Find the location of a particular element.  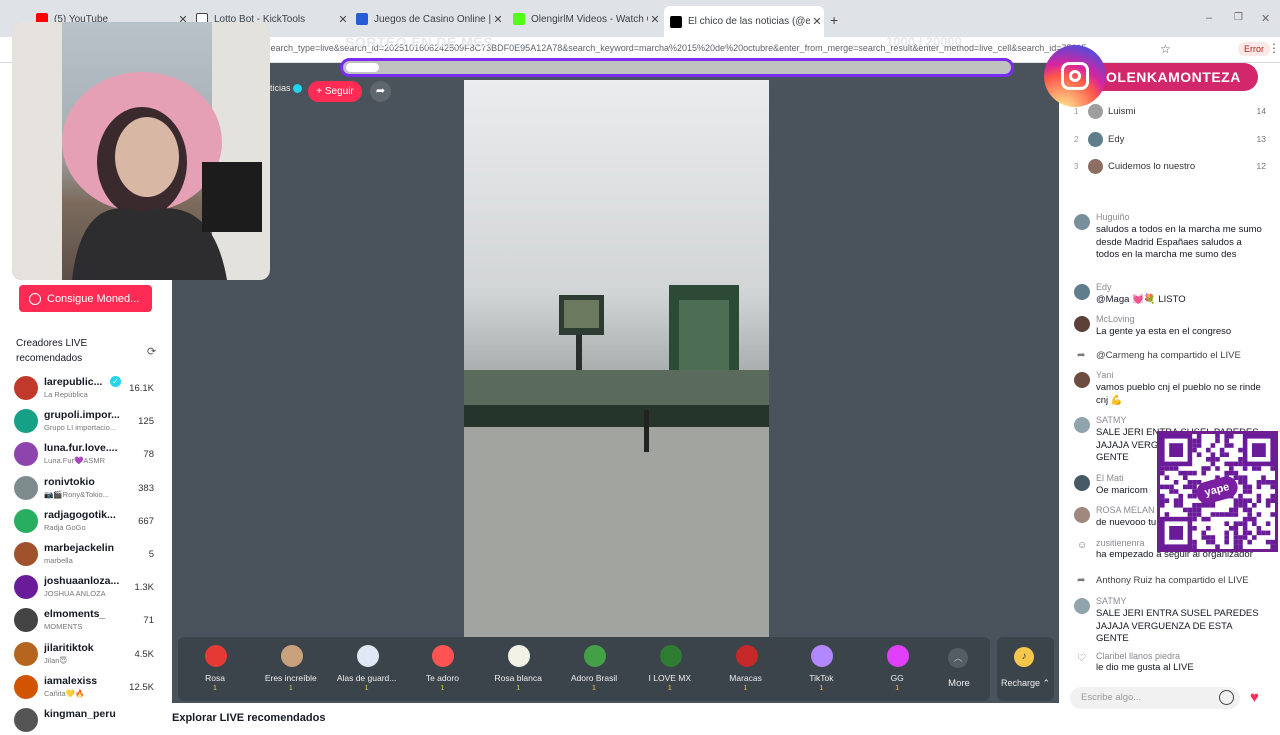

heart-icon: ♥ is located at coordinates (1254, 697).